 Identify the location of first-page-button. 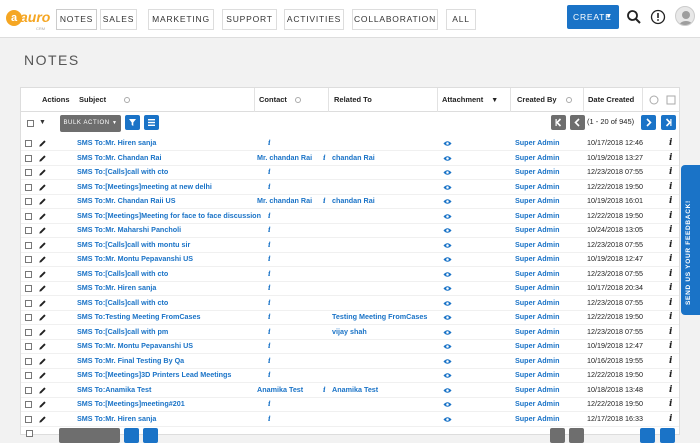
(558, 122).